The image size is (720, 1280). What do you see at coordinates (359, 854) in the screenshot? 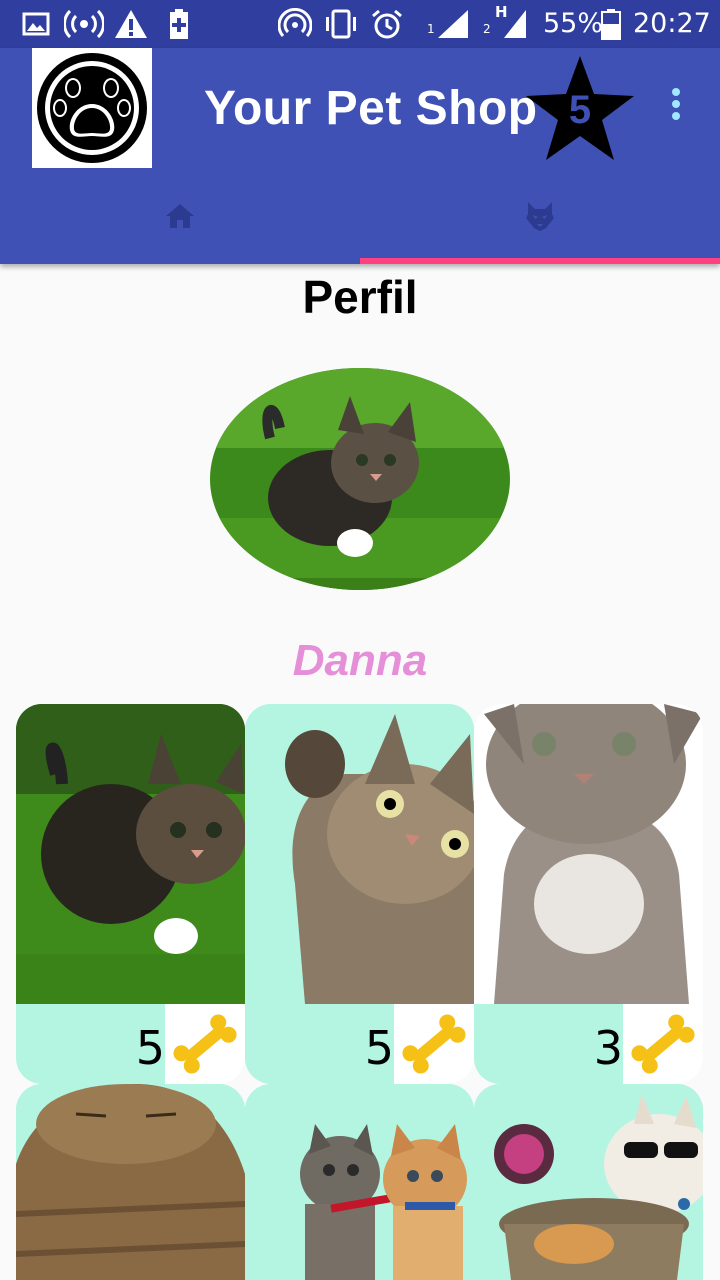
I see `cat-waving-paw-photo` at bounding box center [359, 854].